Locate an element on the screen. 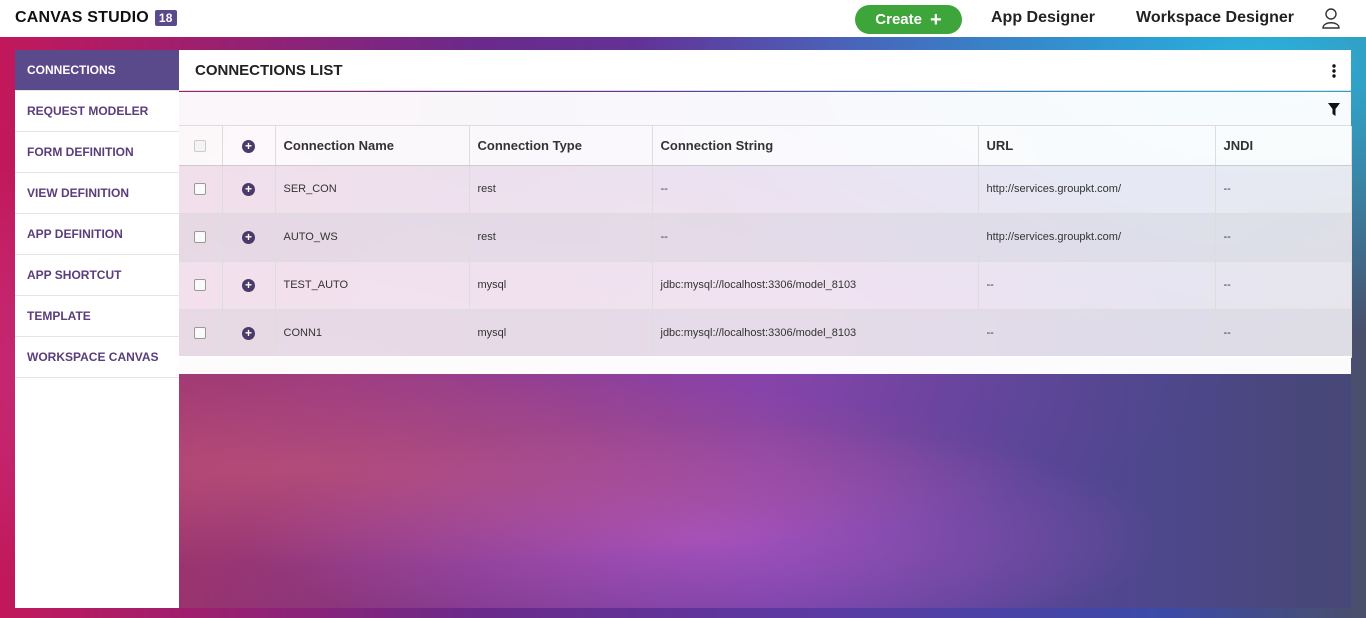 The width and height of the screenshot is (1366, 618). filter-bar is located at coordinates (765, 109).